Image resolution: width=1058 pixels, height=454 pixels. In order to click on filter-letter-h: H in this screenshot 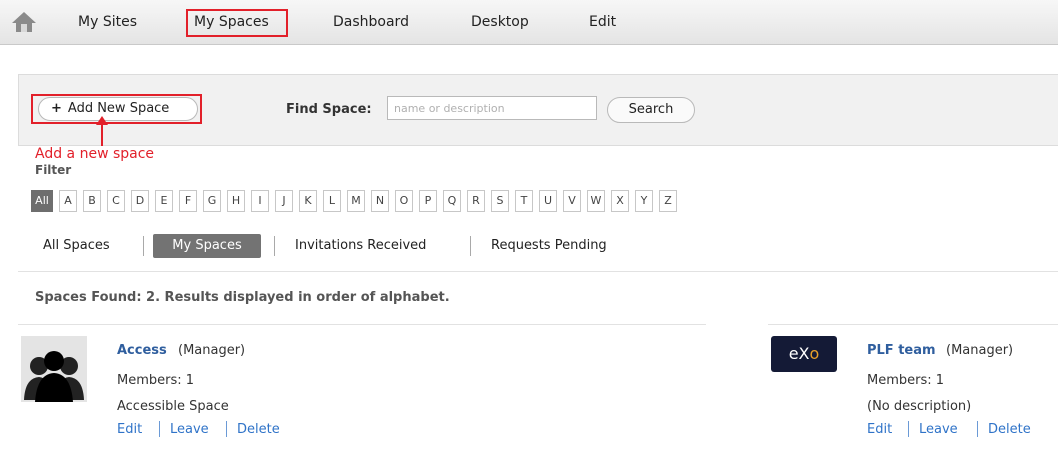, I will do `click(236, 201)`.